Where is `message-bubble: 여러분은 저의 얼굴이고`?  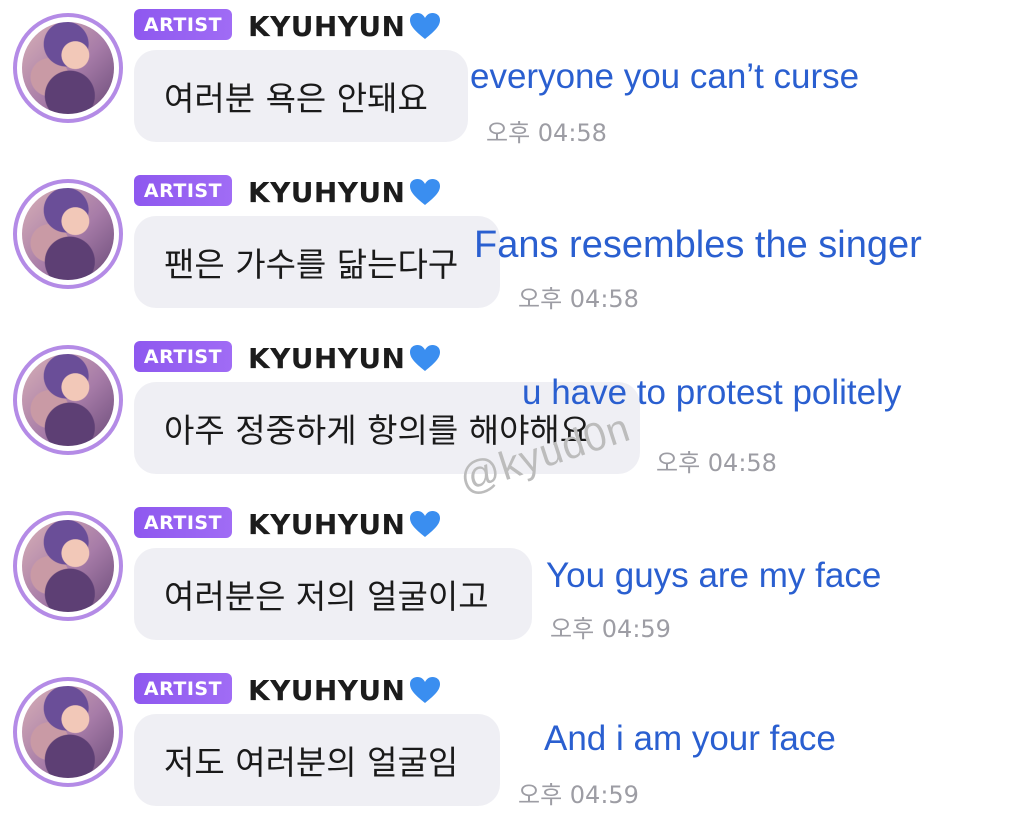
message-bubble: 여러분은 저의 얼굴이고 is located at coordinates (333, 594).